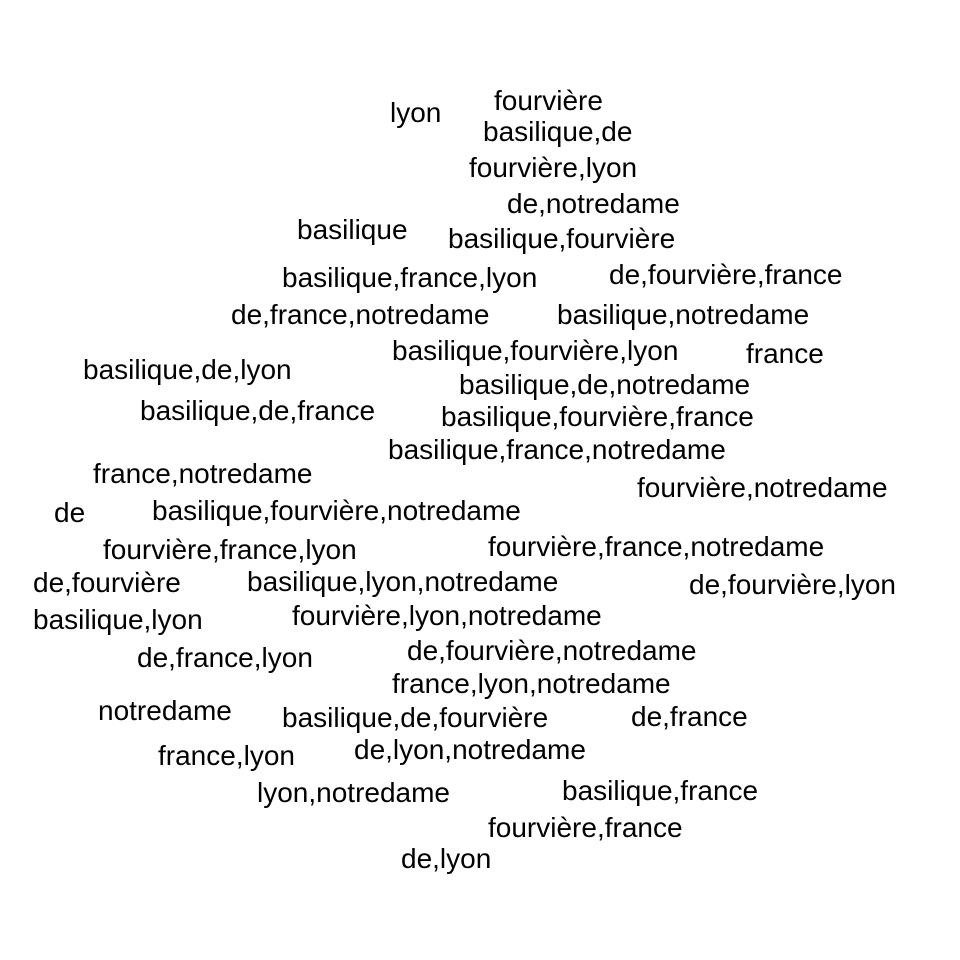 Image resolution: width=960 pixels, height=960 pixels. Describe the element at coordinates (548, 100) in the screenshot. I see `word: fourvière` at that location.